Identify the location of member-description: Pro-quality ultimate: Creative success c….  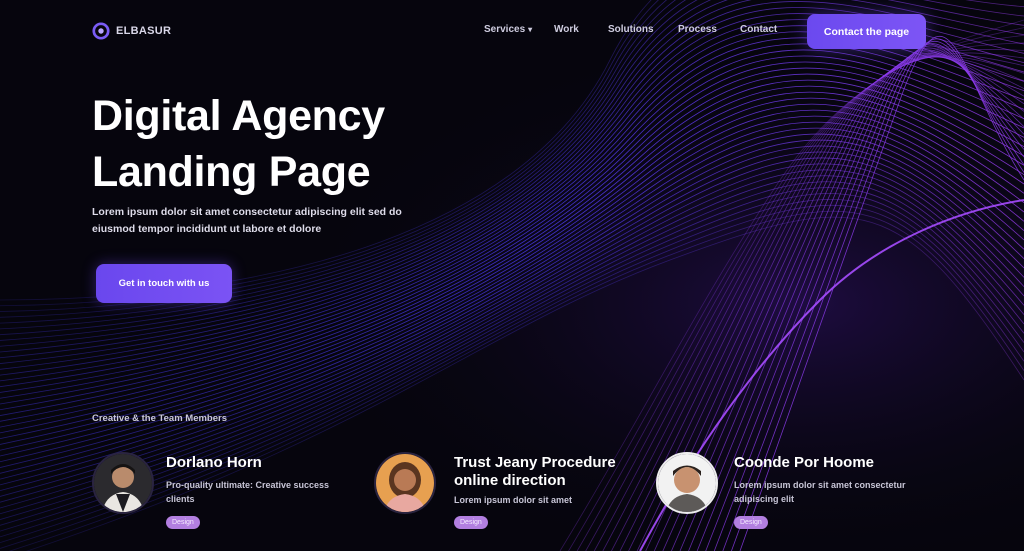
(248, 492).